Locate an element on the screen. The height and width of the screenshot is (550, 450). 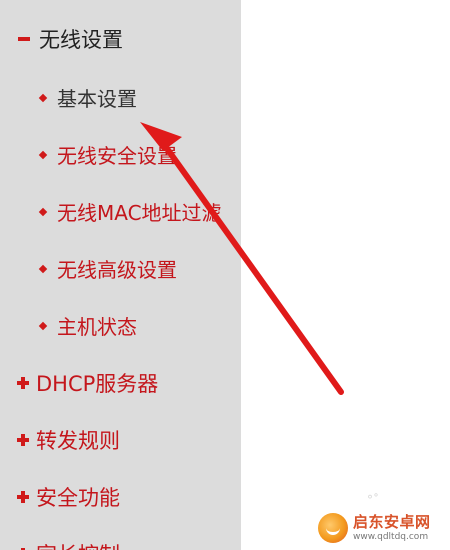
nav-item-label: 无线MAC地址过滤 is located at coordinates (139, 213).